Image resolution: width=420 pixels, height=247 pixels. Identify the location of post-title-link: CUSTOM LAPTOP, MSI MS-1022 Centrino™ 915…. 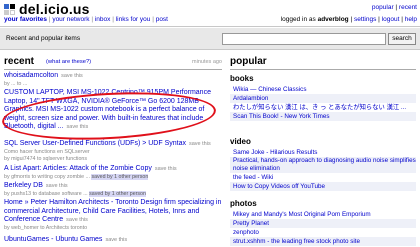
(107, 109).